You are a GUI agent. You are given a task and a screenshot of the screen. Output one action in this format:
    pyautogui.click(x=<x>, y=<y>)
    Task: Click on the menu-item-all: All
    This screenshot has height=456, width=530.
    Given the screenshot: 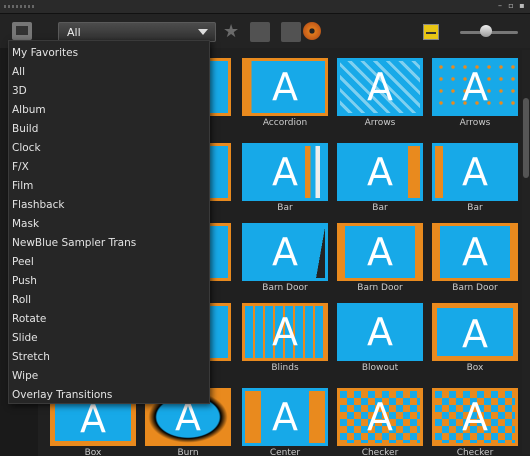 What is the action you would take?
    pyautogui.click(x=109, y=72)
    